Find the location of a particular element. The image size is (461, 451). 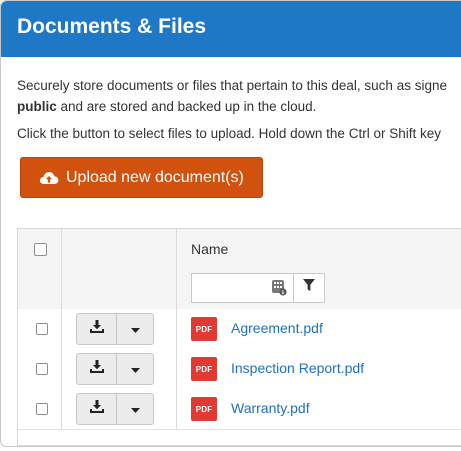

table-row: PDF Agreement.pdf is located at coordinates (239, 329).